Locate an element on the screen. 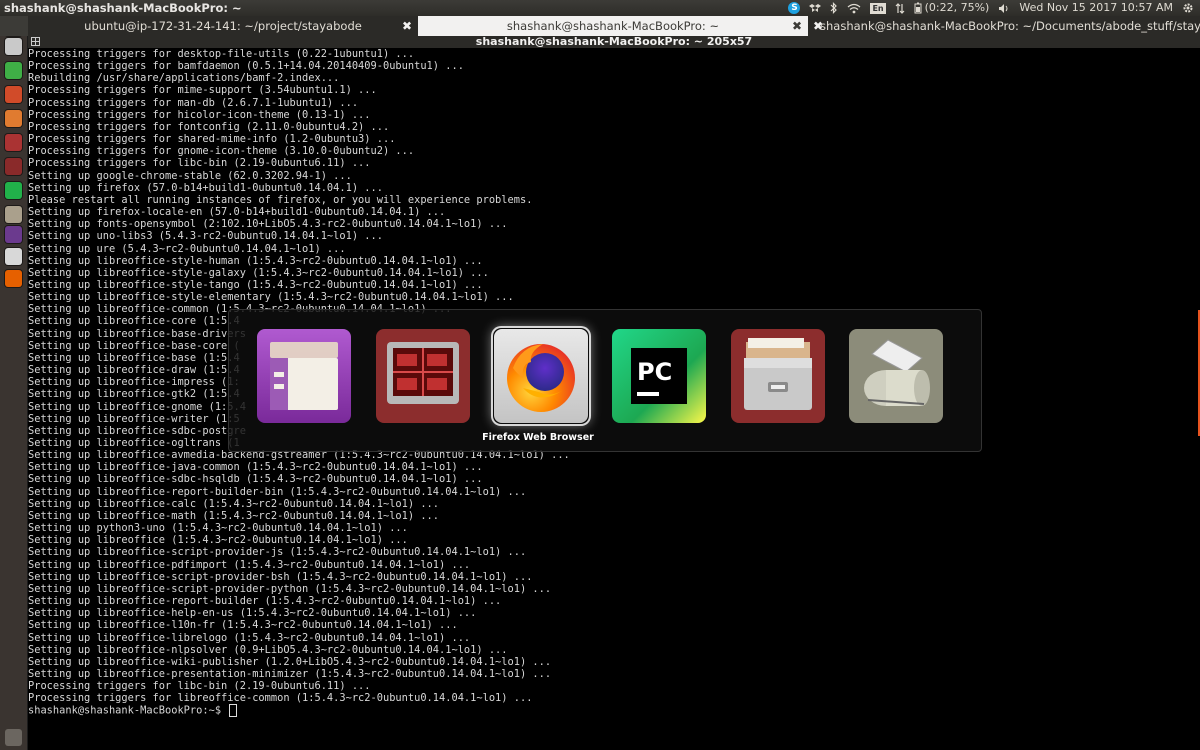  volume-icon is located at coordinates (1004, 8).